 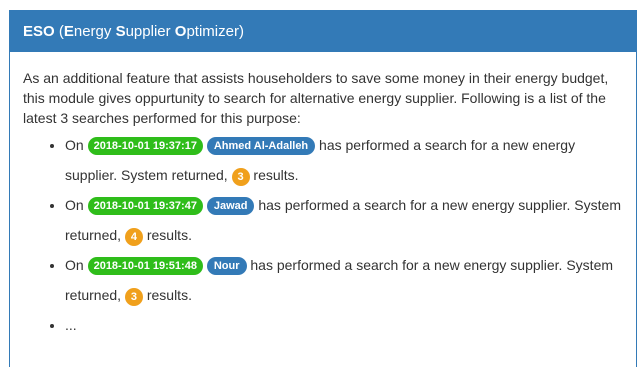 What do you see at coordinates (149, 31) in the screenshot?
I see `title-rest: (Energy Supplier Optimizer)` at bounding box center [149, 31].